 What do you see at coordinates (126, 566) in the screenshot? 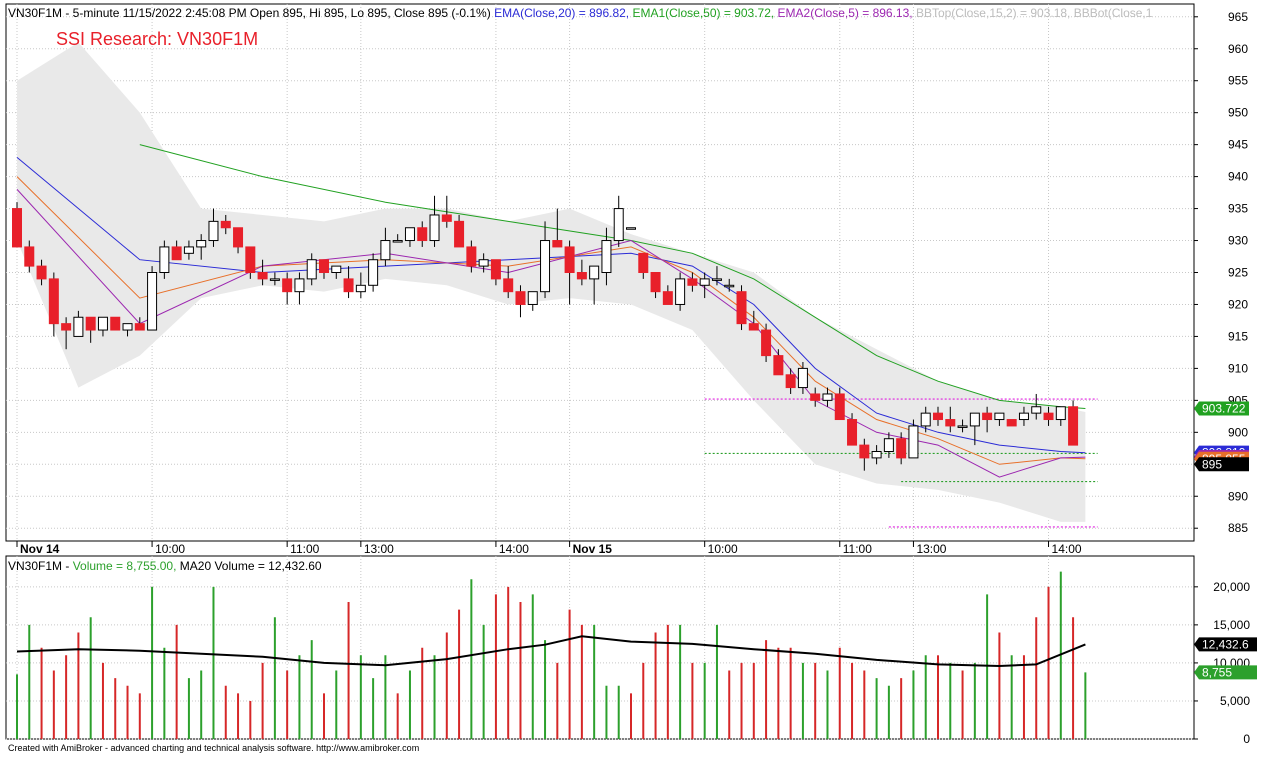
I see `volume-header-volume: Volume = 8,755.00,` at bounding box center [126, 566].